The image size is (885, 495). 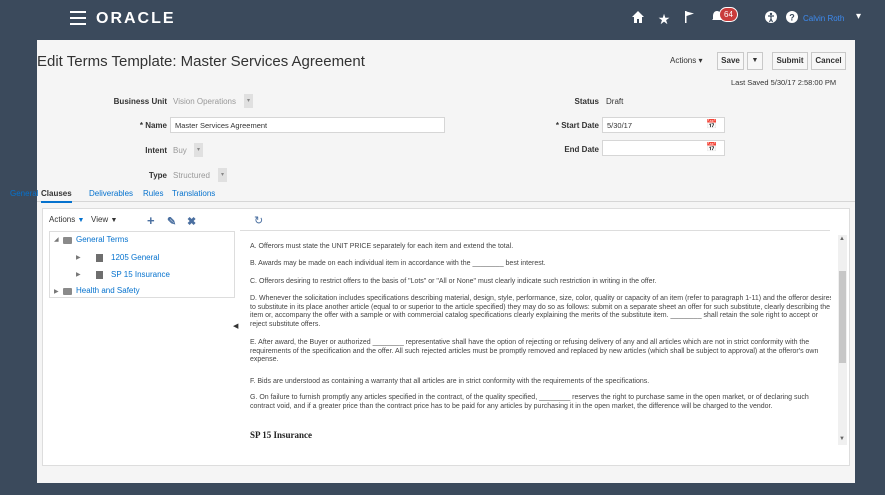 What do you see at coordinates (823, 18) in the screenshot?
I see `user-menu: Calvin Roth` at bounding box center [823, 18].